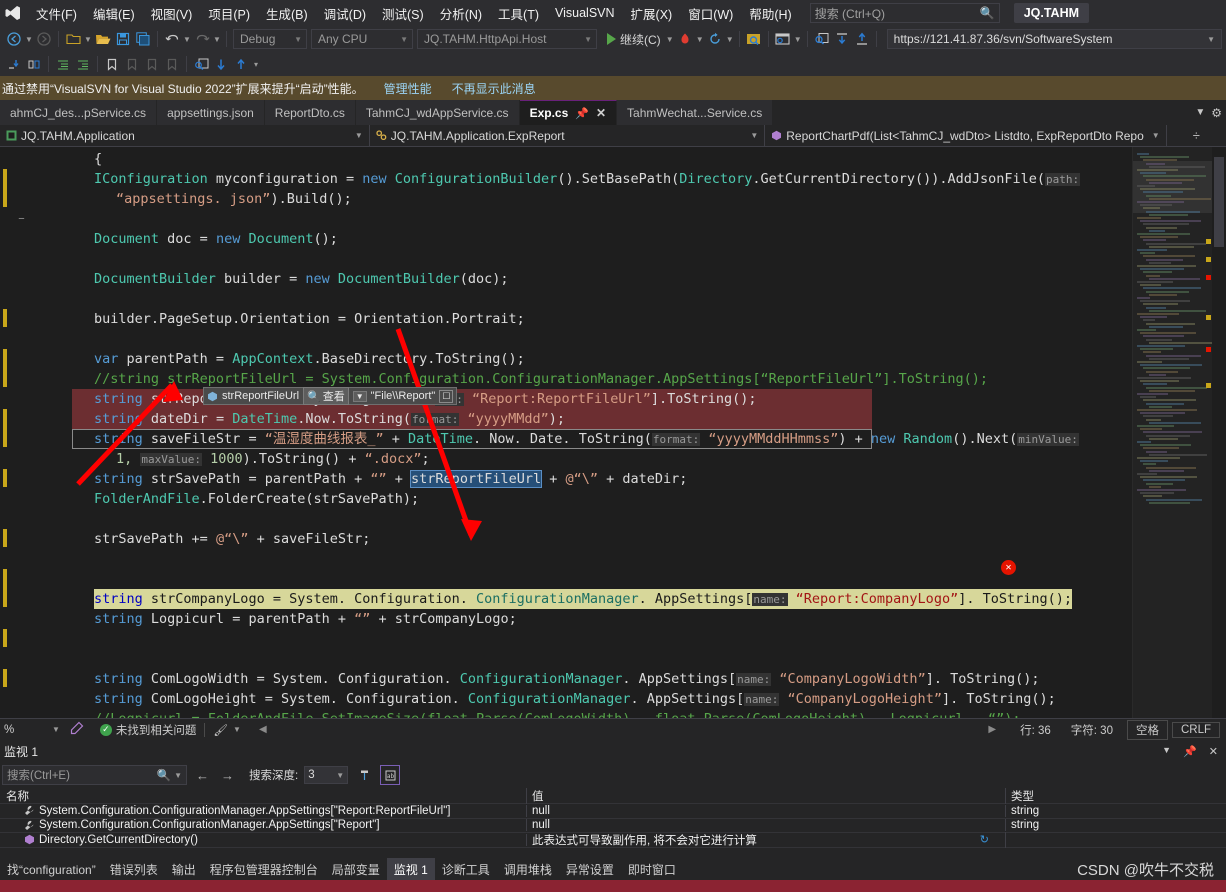 This screenshot has width=1226, height=892. What do you see at coordinates (123, 39) in the screenshot?
I see `save-icon` at bounding box center [123, 39].